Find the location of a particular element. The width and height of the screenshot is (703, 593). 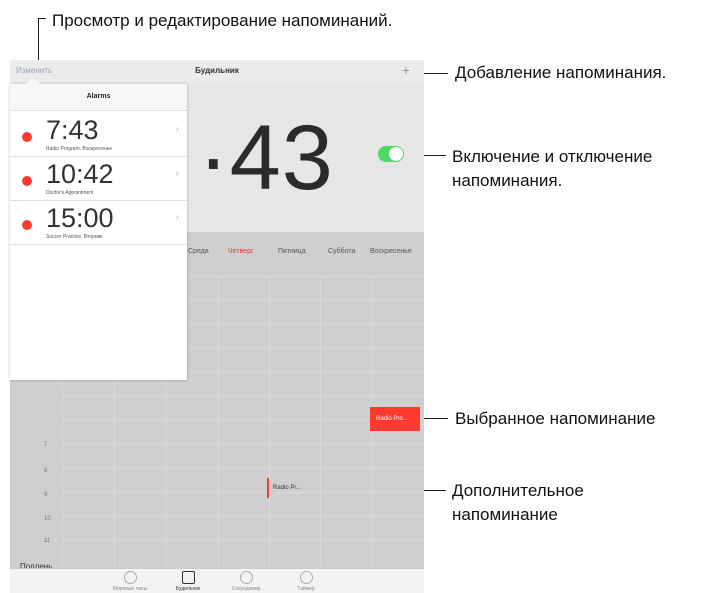

tab-timer: Таймер is located at coordinates (306, 581).